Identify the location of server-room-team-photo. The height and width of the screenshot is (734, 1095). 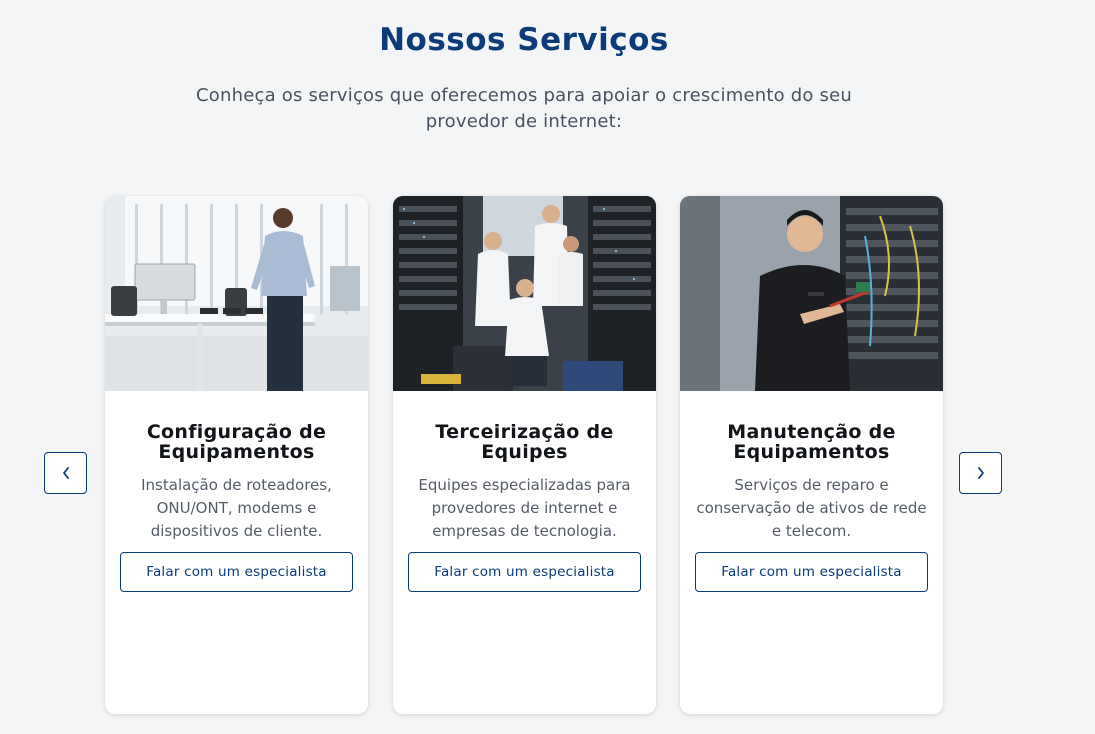
(524, 293).